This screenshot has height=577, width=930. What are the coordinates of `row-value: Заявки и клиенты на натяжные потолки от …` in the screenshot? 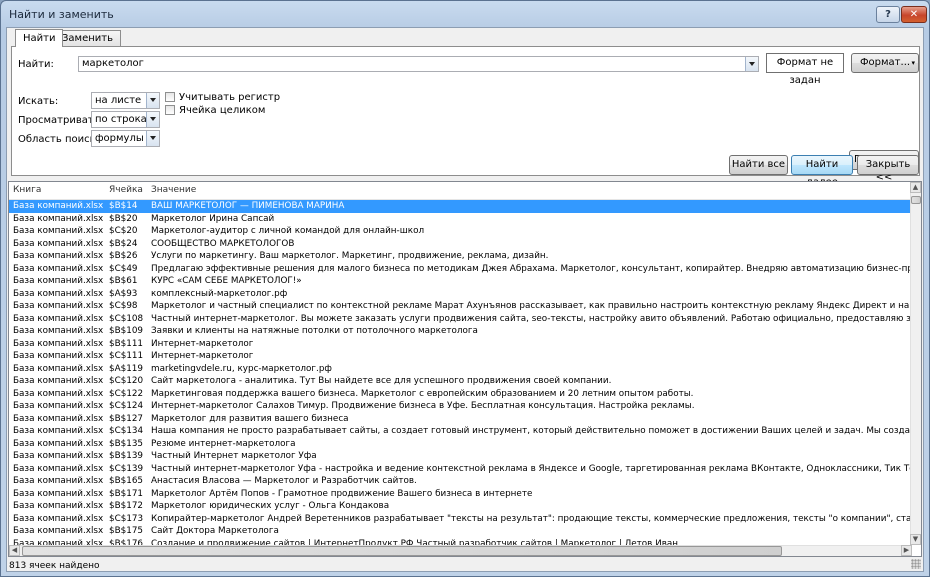 It's located at (314, 331).